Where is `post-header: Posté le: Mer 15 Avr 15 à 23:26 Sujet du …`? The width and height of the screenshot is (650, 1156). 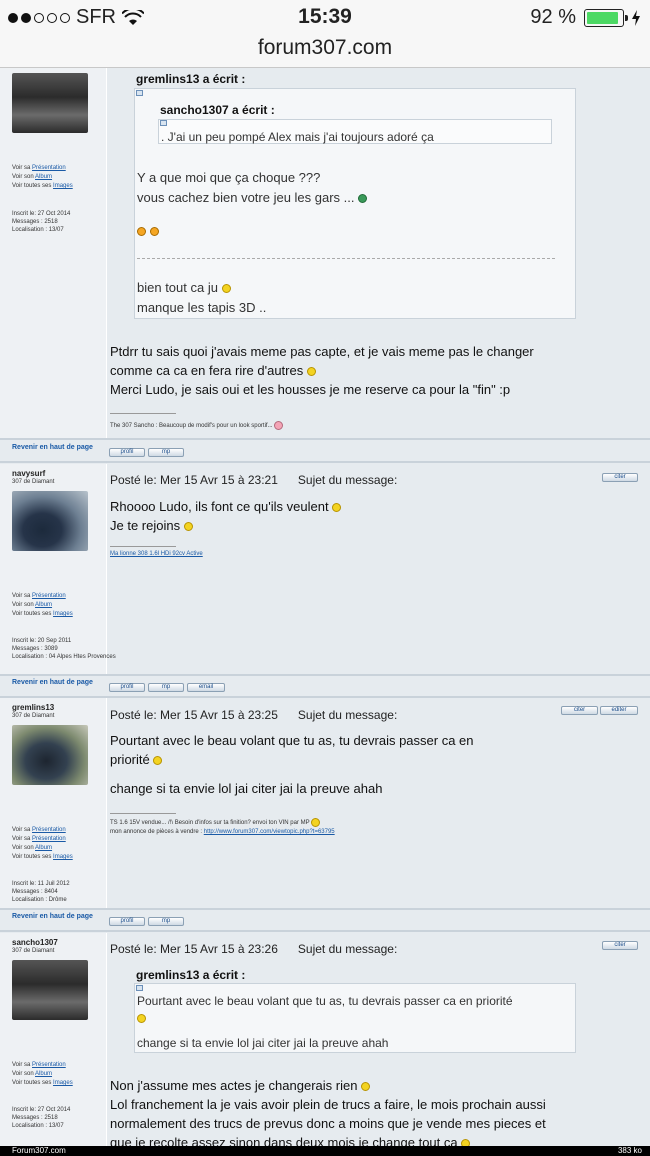 post-header: Posté le: Mer 15 Avr 15 à 23:26 Sujet du … is located at coordinates (253, 949).